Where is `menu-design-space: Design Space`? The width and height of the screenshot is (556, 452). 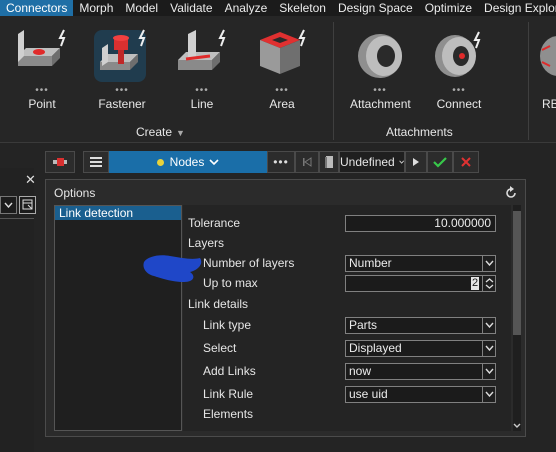
menu-design-space: Design Space is located at coordinates (375, 8).